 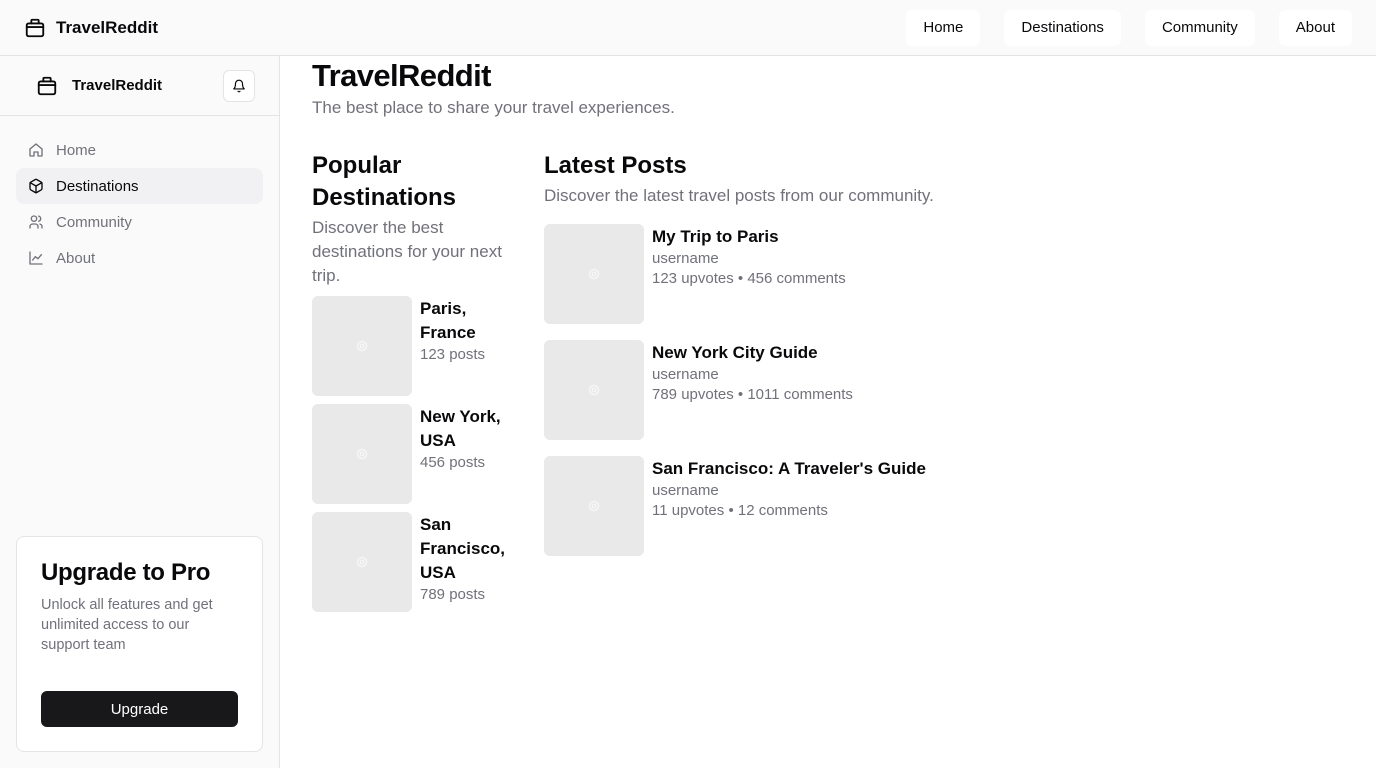 I want to click on destination-card: Paris, France 123 posts, so click(x=412, y=346).